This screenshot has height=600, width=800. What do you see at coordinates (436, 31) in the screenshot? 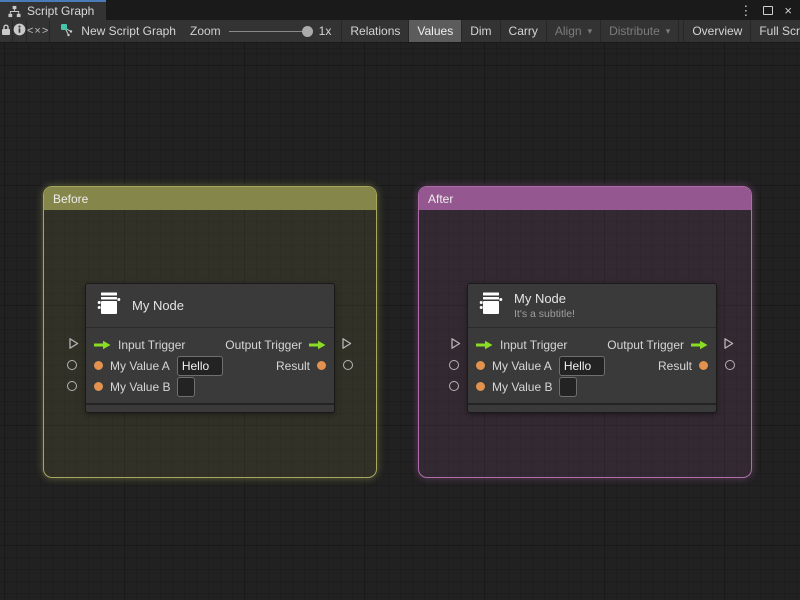
I see `values-button: Values` at bounding box center [436, 31].